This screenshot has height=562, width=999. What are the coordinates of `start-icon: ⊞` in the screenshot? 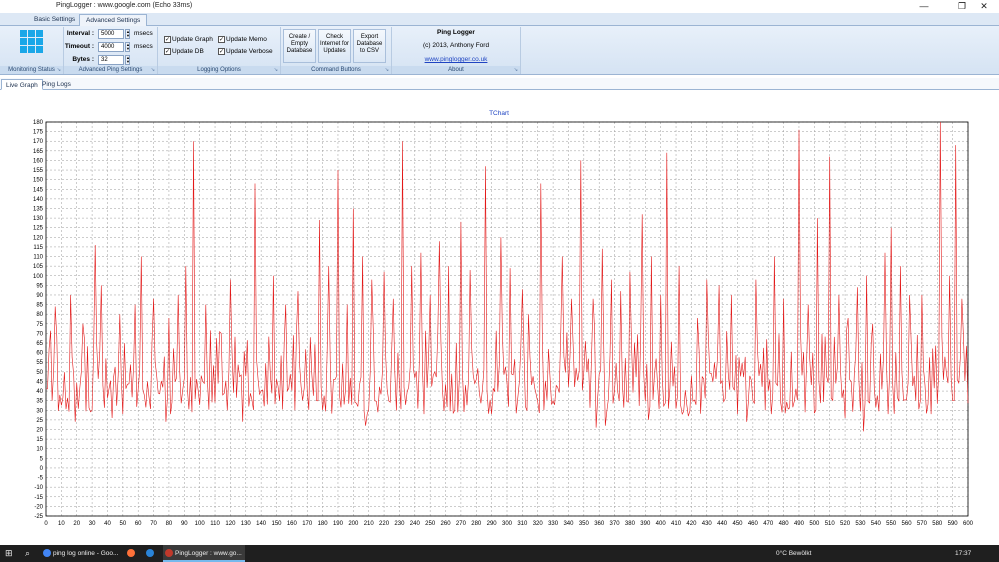 It's located at (9, 553).